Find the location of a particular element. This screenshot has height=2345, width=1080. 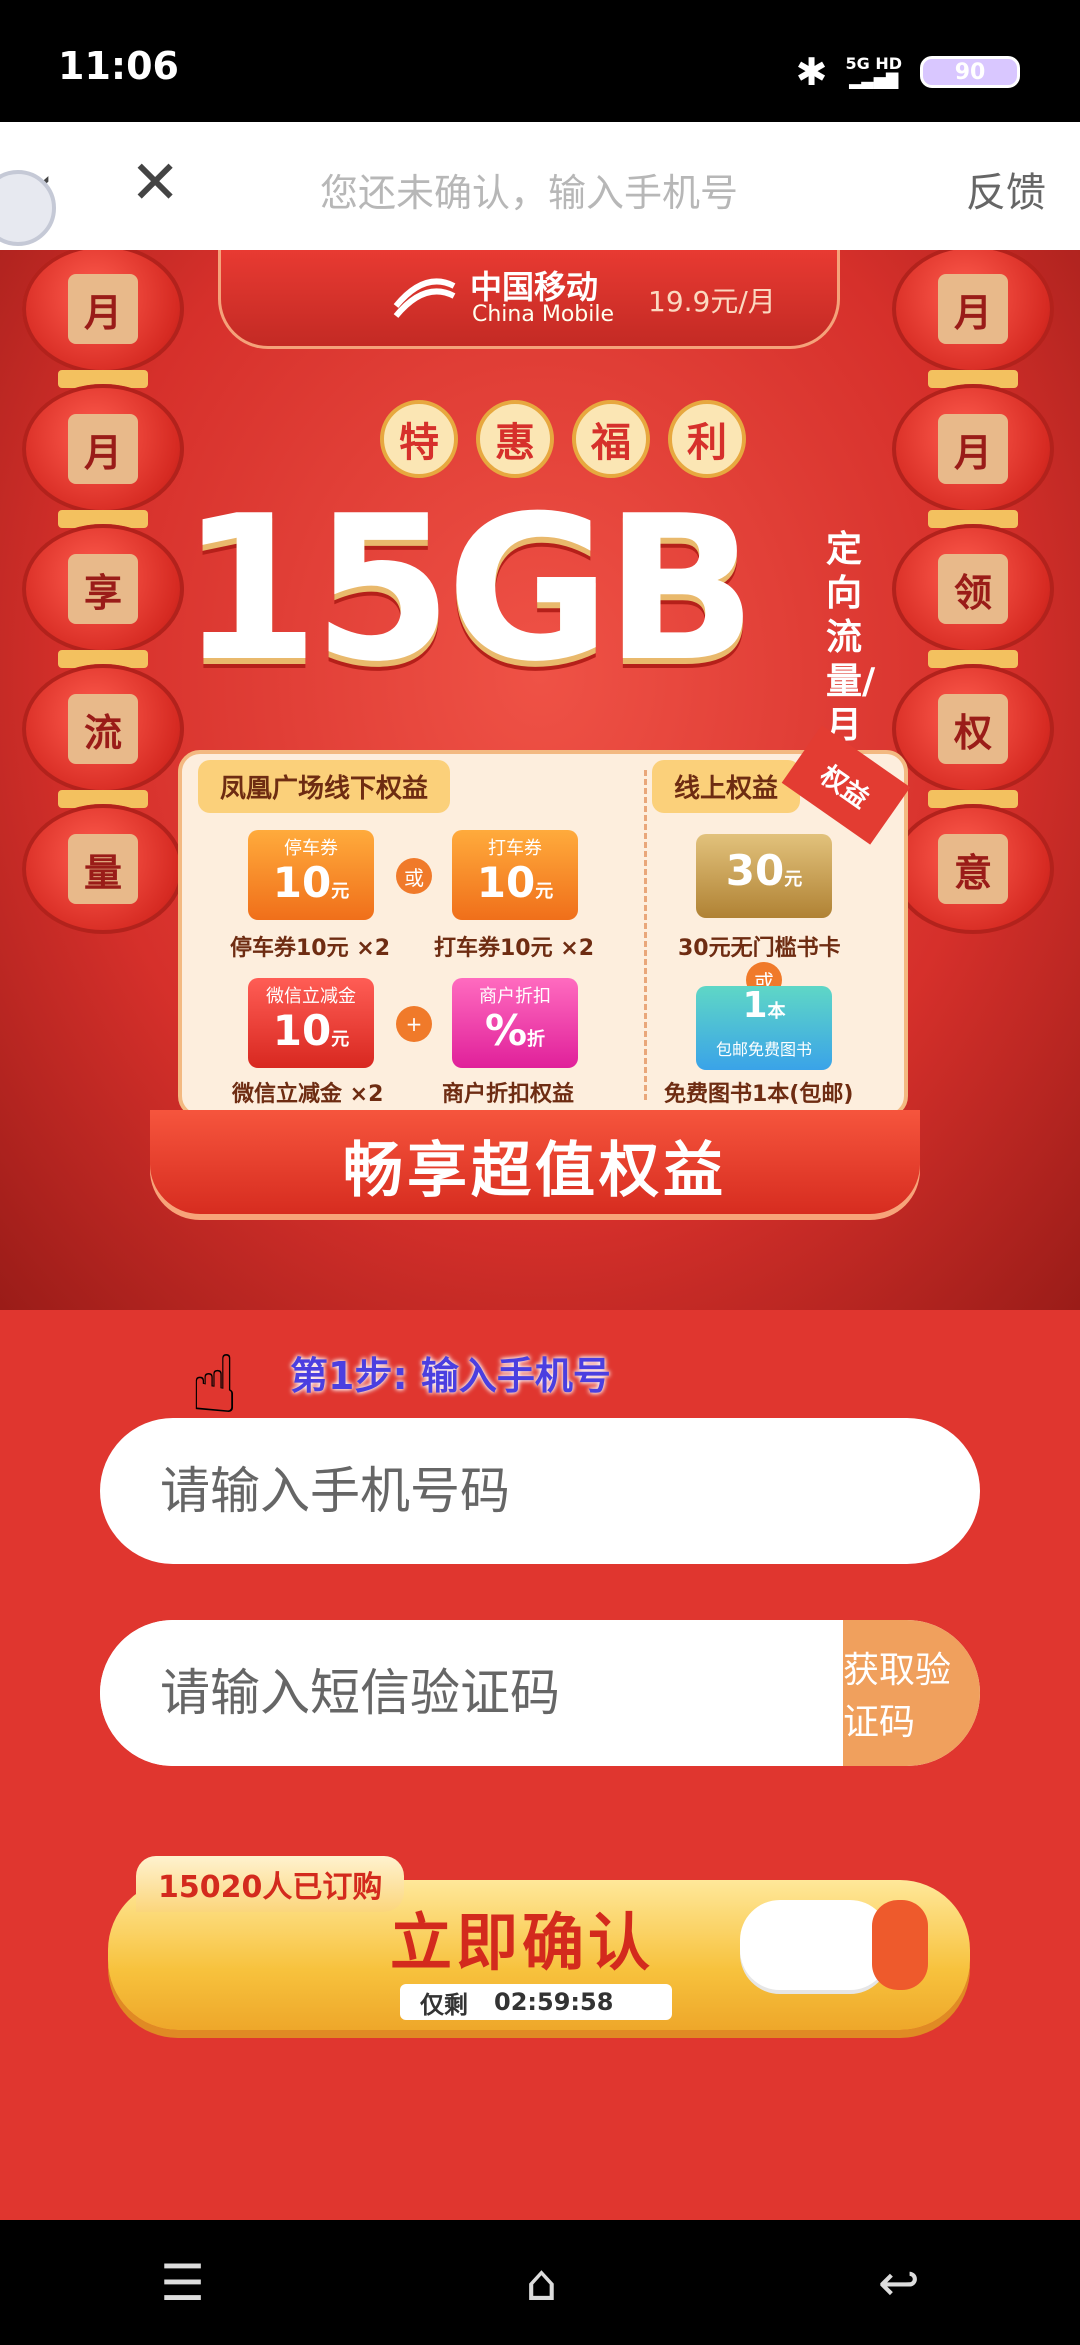

wechat-discount-coupon: 微信立减金 10元 is located at coordinates (311, 1023).